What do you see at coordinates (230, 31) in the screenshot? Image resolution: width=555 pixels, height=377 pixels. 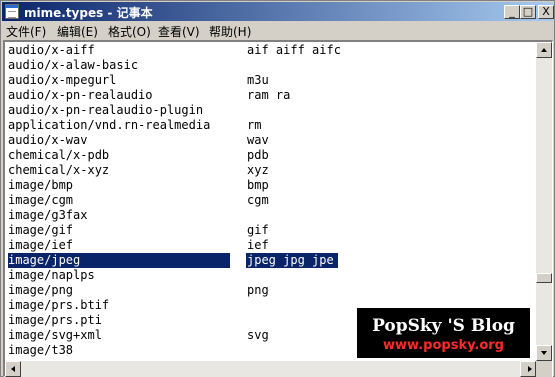 I see `menu-help: 帮助(H)` at bounding box center [230, 31].